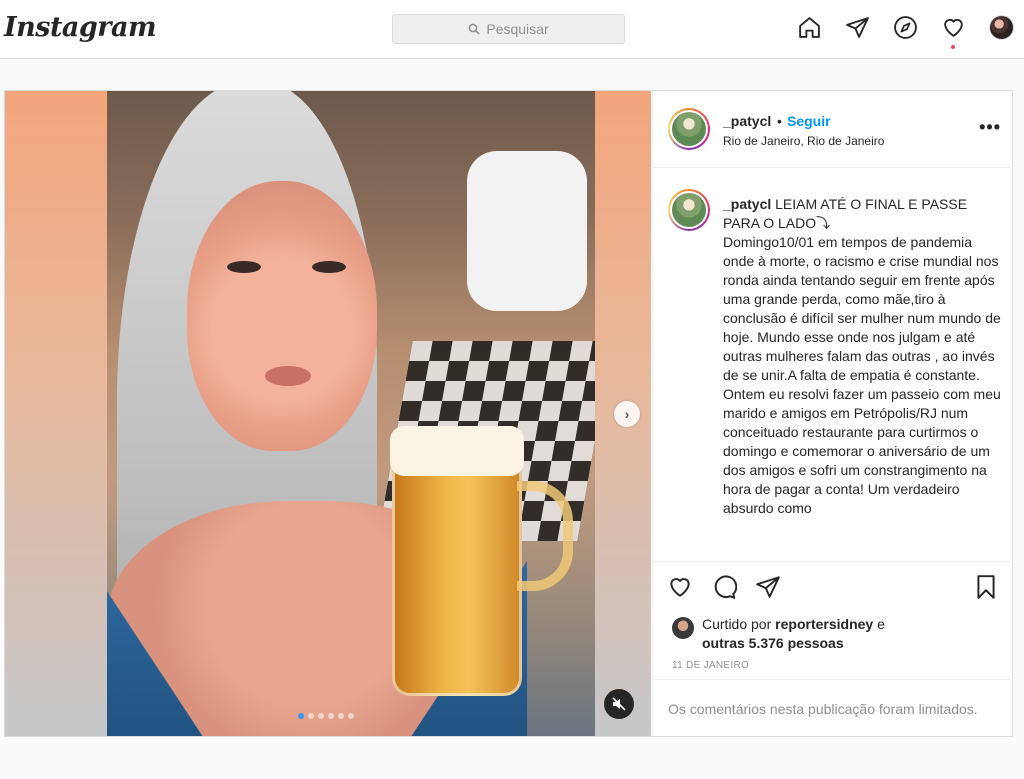 The height and width of the screenshot is (779, 1024). Describe the element at coordinates (474, 29) in the screenshot. I see `search-icon` at that location.